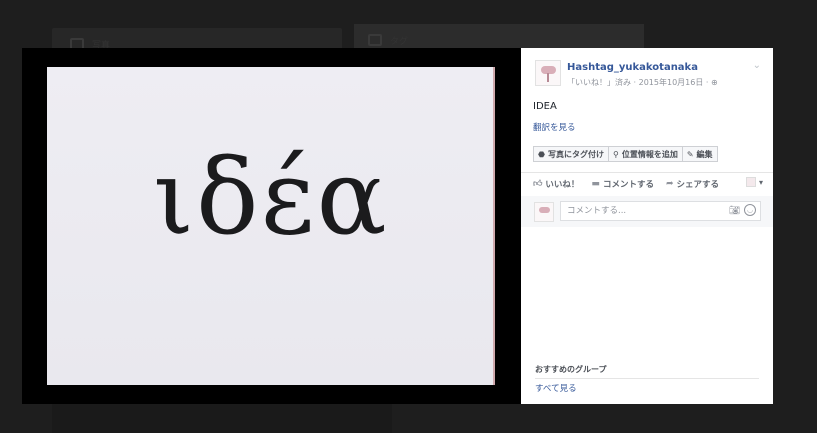 The width and height of the screenshot is (817, 433). Describe the element at coordinates (632, 67) in the screenshot. I see `author-name: Hashtag_yukakotanaka` at that location.